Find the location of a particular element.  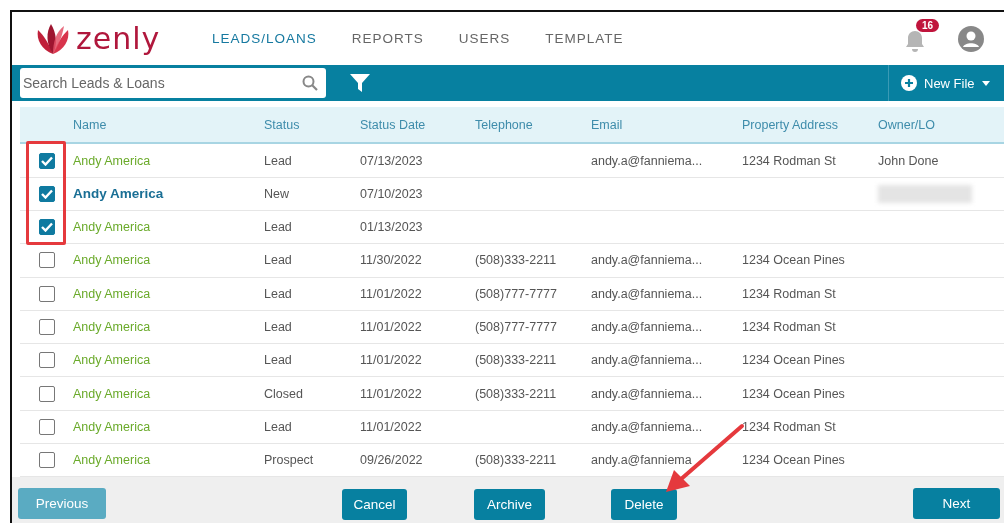

table-cell: John Done is located at coordinates (908, 160).